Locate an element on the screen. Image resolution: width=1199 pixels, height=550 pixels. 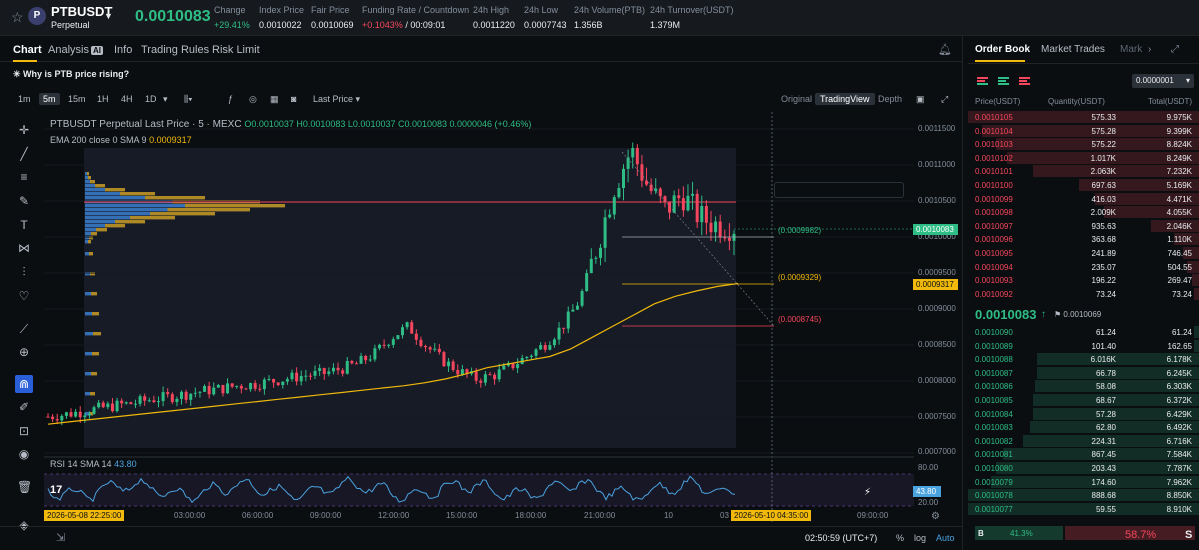
timeframe-1m: 1m is located at coordinates (24, 99).